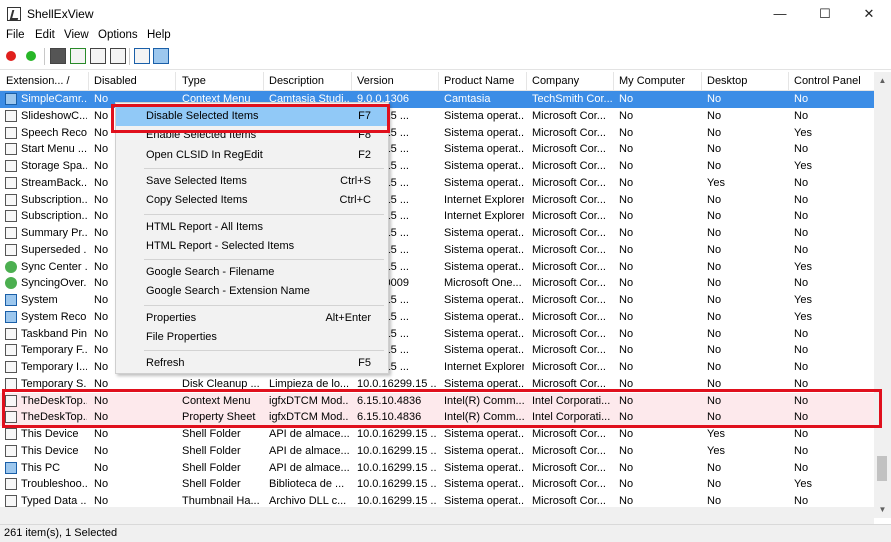 This screenshot has width=891, height=542. What do you see at coordinates (389, 400) in the screenshot?
I see `cell-version: 6.15.10.4836` at bounding box center [389, 400].